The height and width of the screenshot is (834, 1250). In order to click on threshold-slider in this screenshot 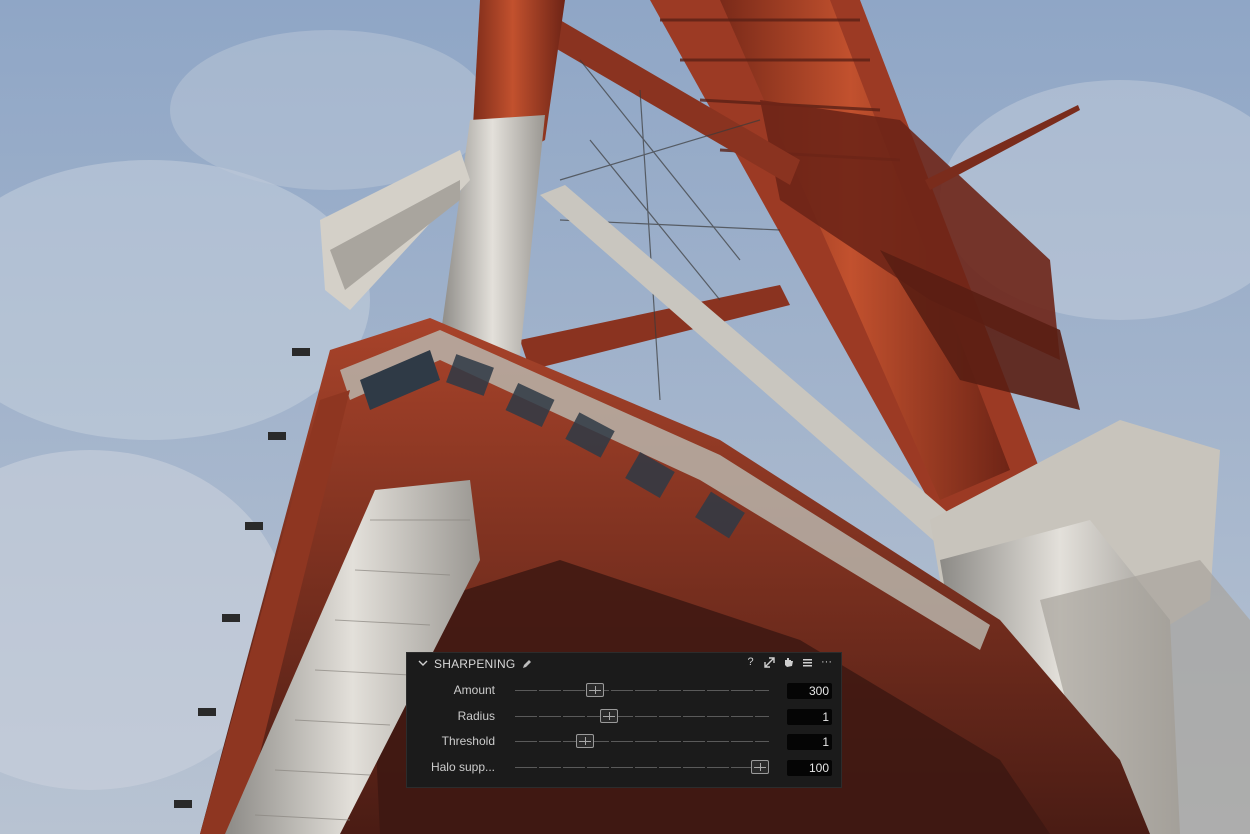, I will do `click(642, 741)`.